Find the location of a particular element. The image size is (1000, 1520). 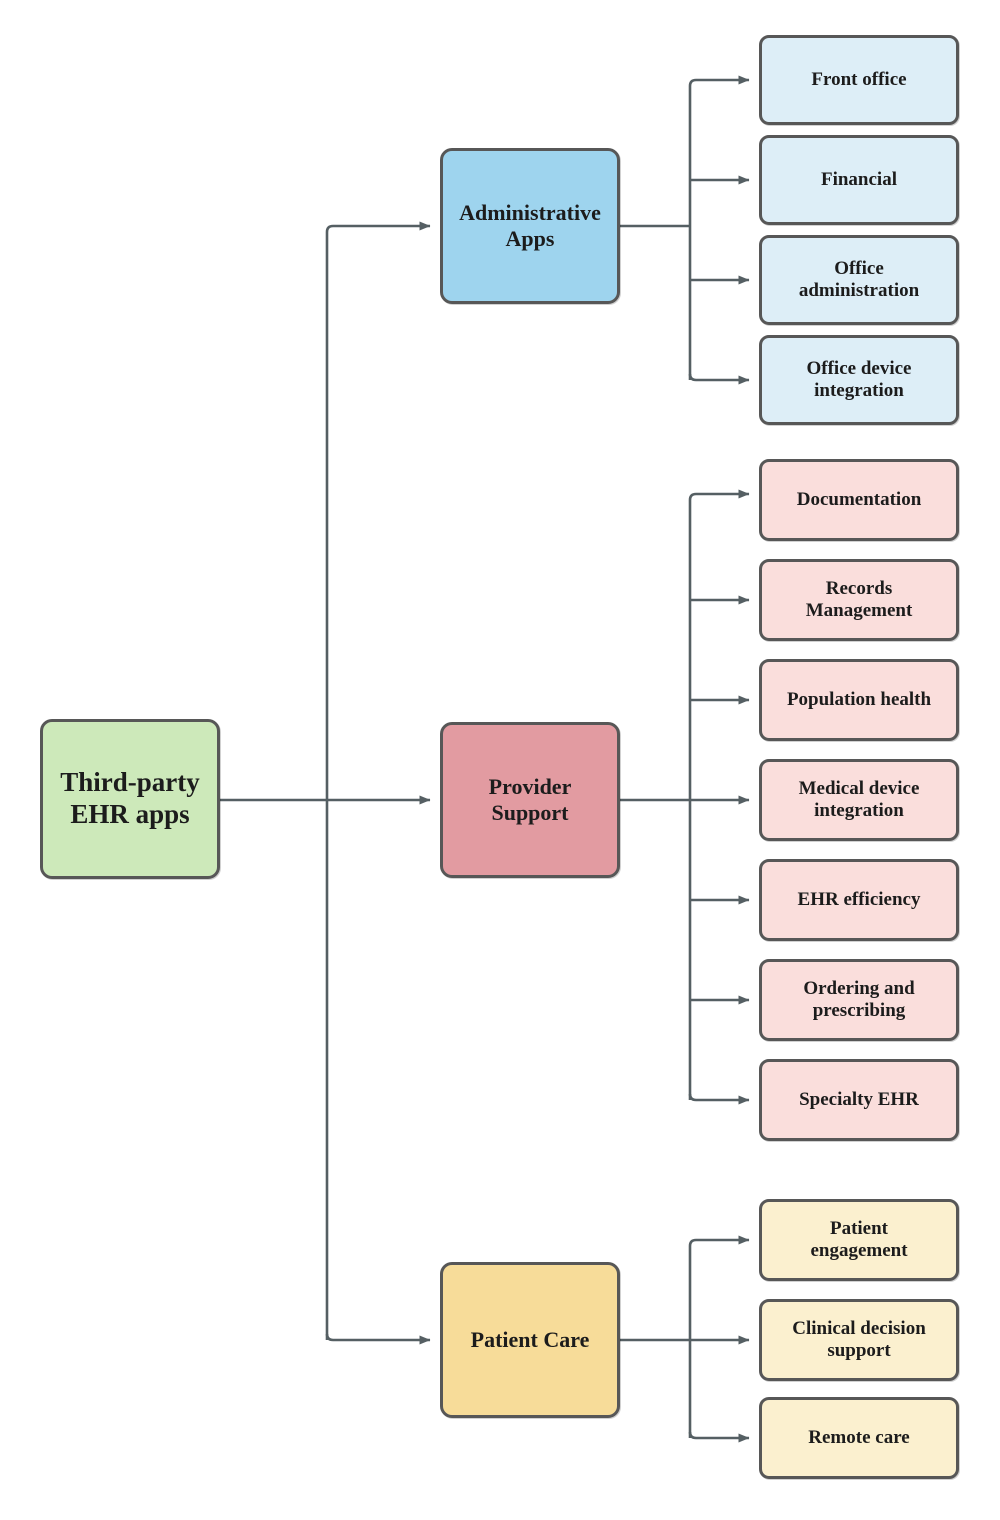

node-patient-care: Patient Care is located at coordinates (530, 1340).